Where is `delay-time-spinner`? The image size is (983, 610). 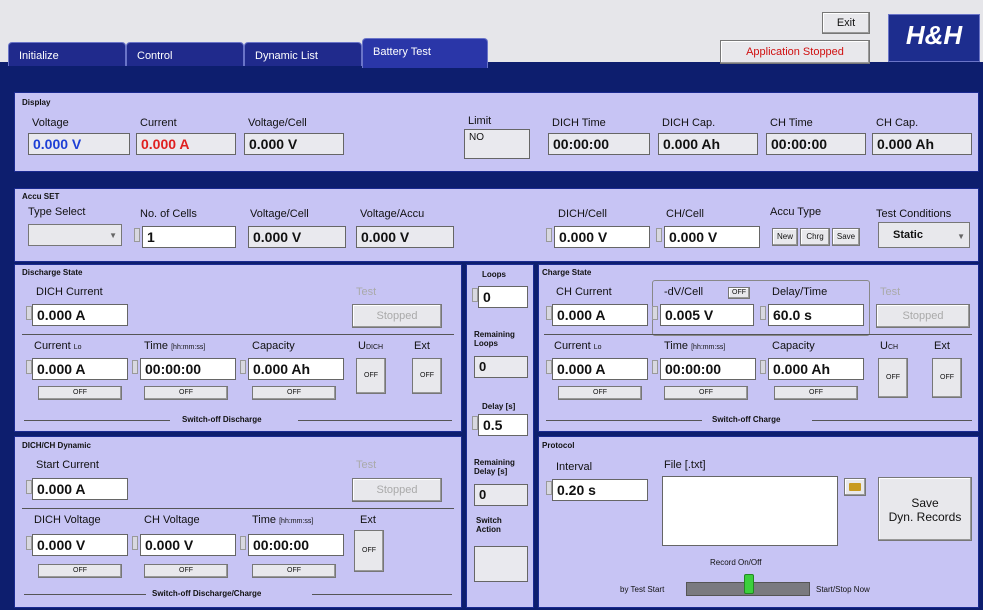 delay-time-spinner is located at coordinates (763, 313).